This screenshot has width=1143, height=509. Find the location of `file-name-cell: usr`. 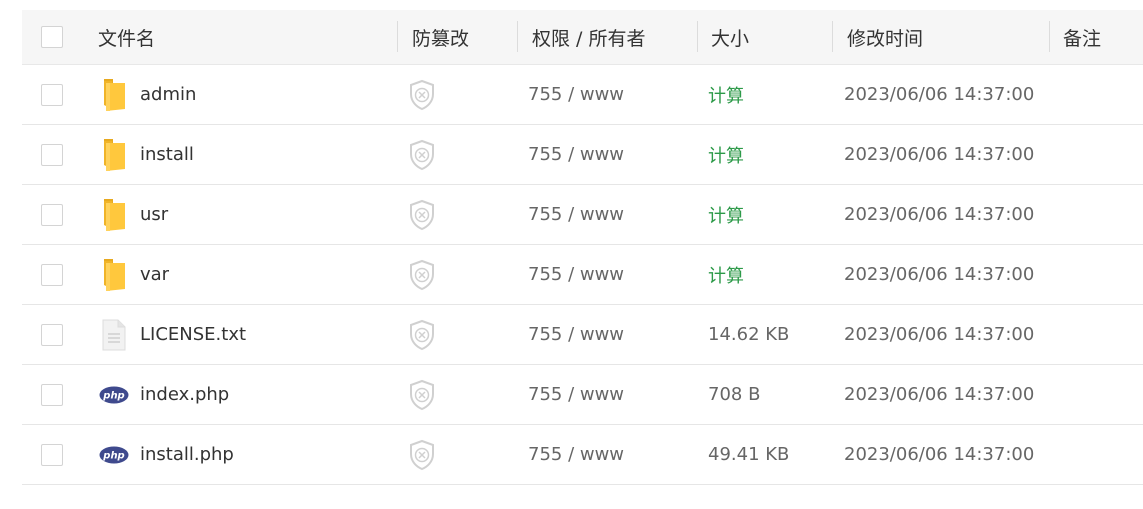

file-name-cell: usr is located at coordinates (133, 214).